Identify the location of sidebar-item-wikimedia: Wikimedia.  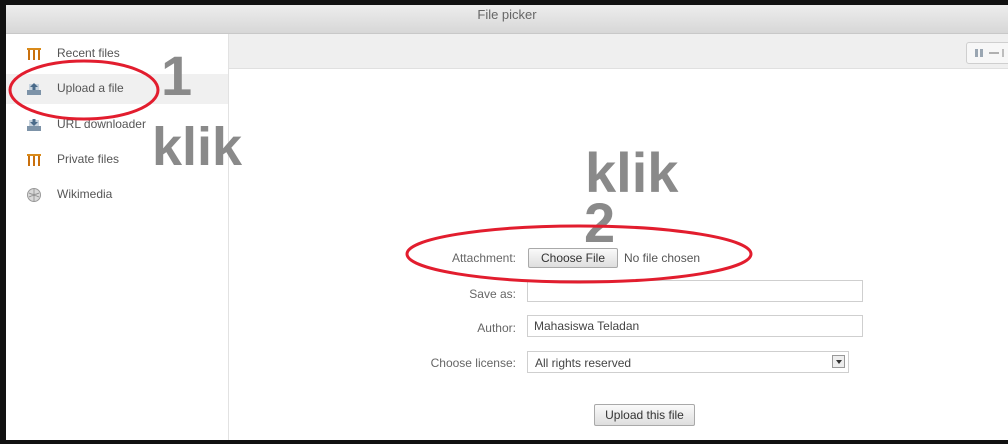
(117, 195).